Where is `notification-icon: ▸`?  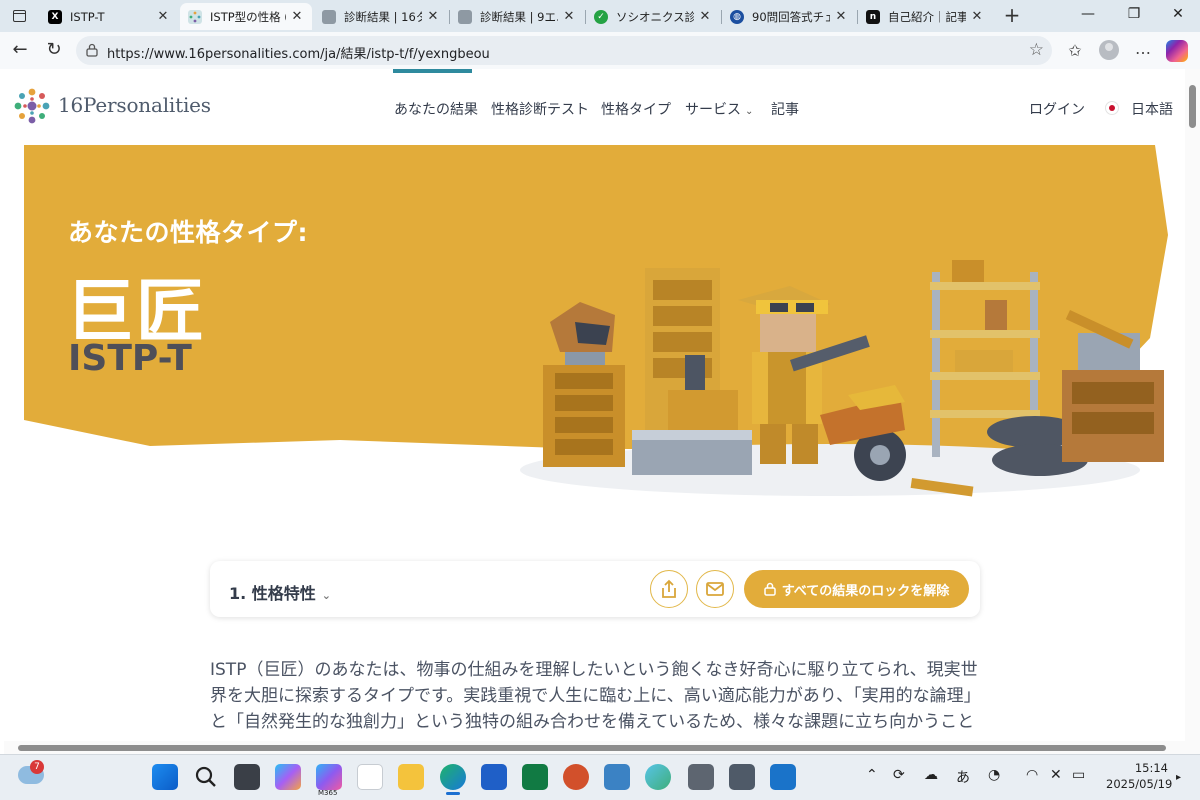
notification-icon: ▸ is located at coordinates (1178, 777).